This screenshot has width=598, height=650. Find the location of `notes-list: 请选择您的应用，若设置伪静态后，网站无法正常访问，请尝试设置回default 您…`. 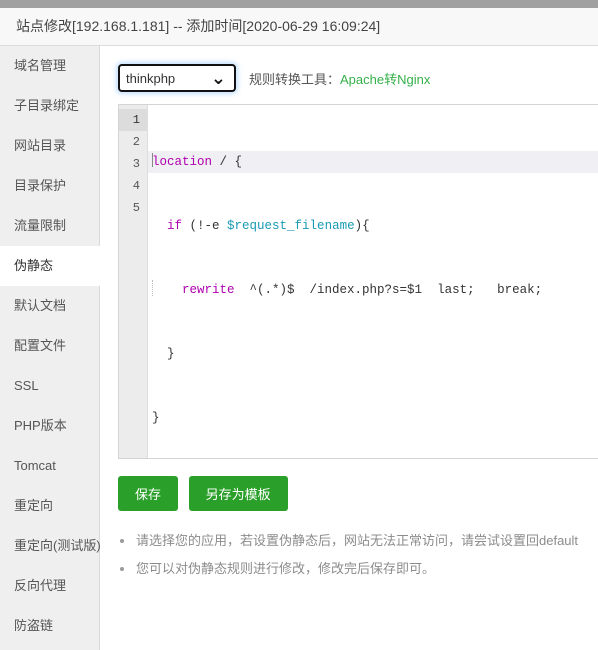

notes-list: 请选择您的应用，若设置伪静态后，网站无法正常访问，请尝试设置回default 您… is located at coordinates (358, 555).